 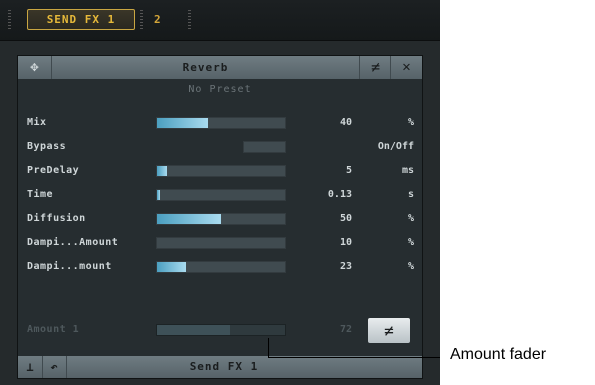 What do you see at coordinates (375, 67) in the screenshot?
I see `bypass-icon: ≠` at bounding box center [375, 67].